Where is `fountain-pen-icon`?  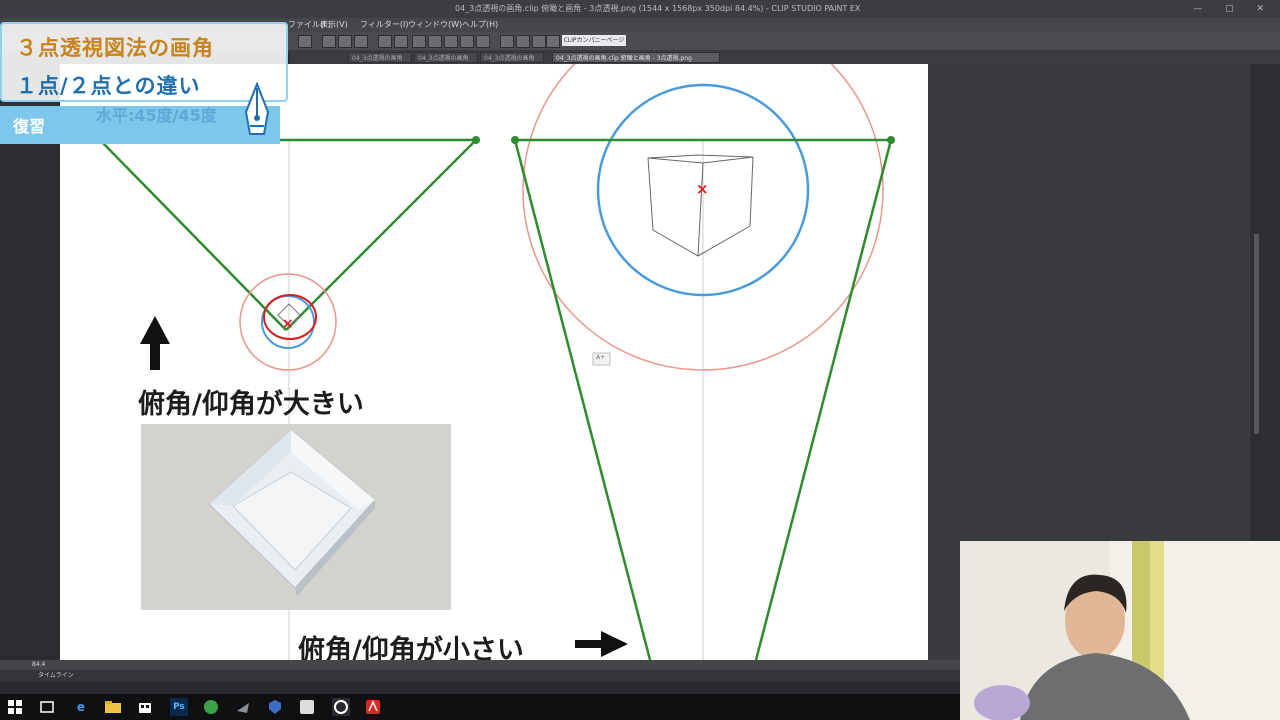
fountain-pen-icon is located at coordinates (257, 108).